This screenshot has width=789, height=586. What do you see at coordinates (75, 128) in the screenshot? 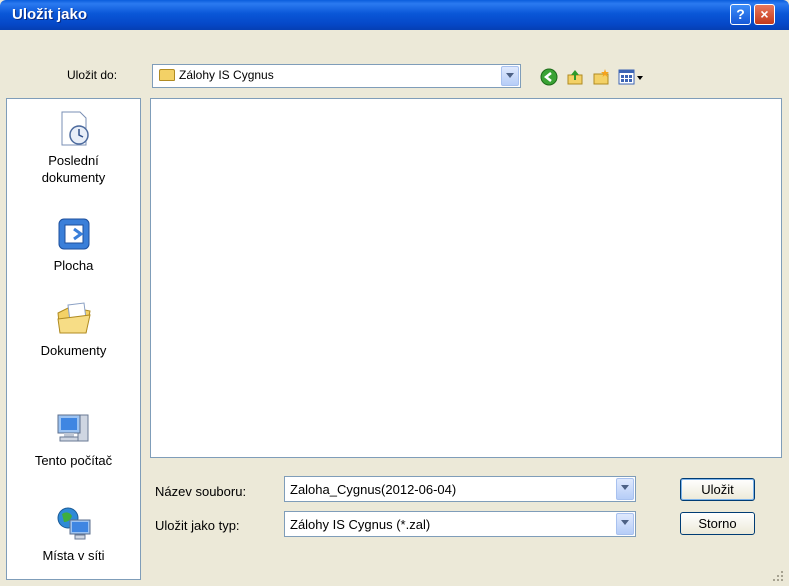
I see `recent-documents-icon` at bounding box center [75, 128].